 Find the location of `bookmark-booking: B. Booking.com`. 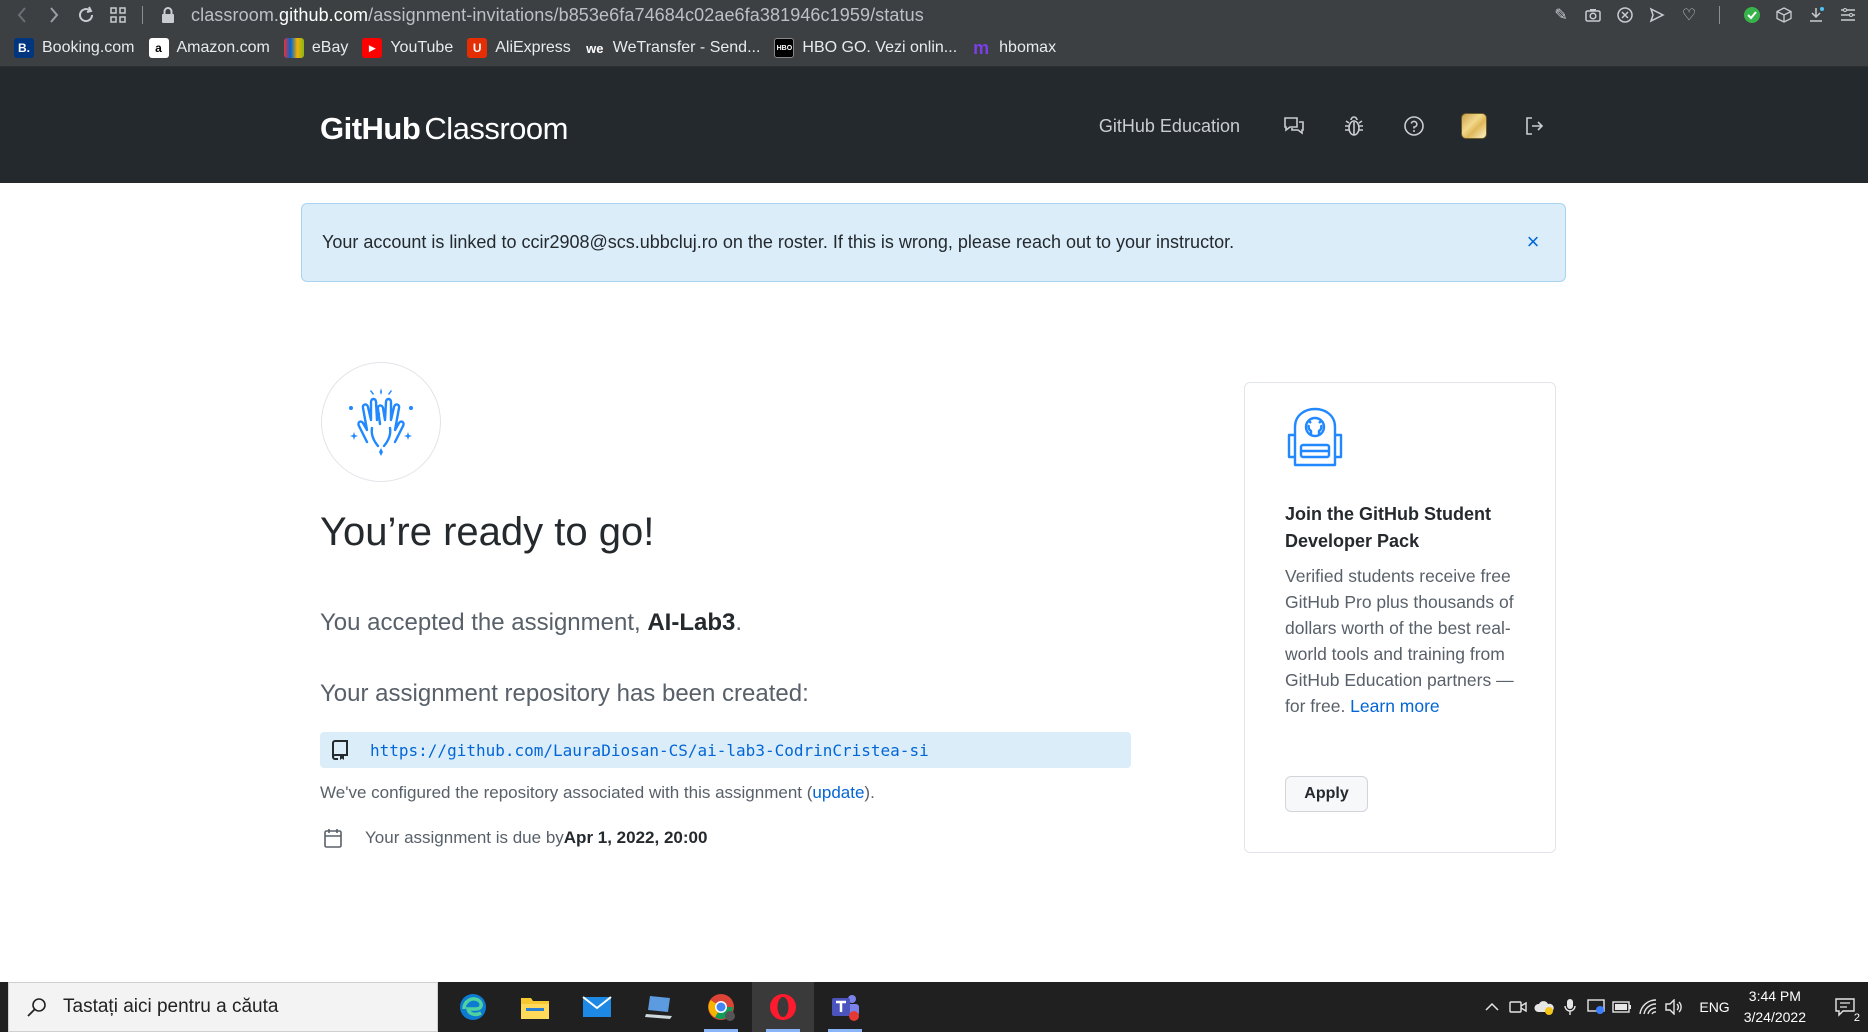

bookmark-booking: B. Booking.com is located at coordinates (74, 48).